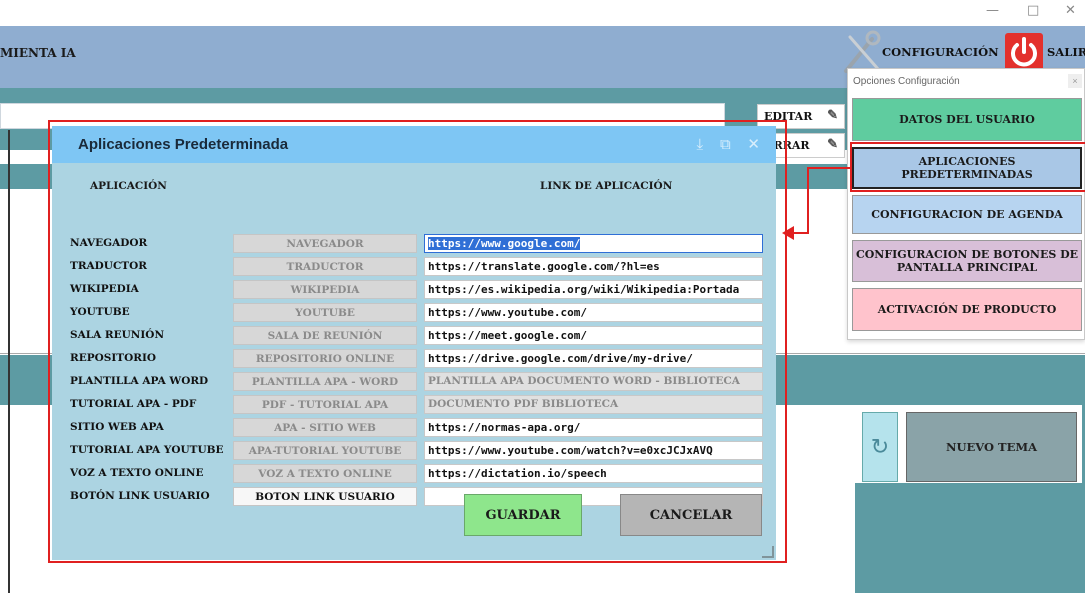 Image resolution: width=1085 pixels, height=593 pixels. What do you see at coordinates (768, 552) in the screenshot?
I see `resize-grip-icon` at bounding box center [768, 552].